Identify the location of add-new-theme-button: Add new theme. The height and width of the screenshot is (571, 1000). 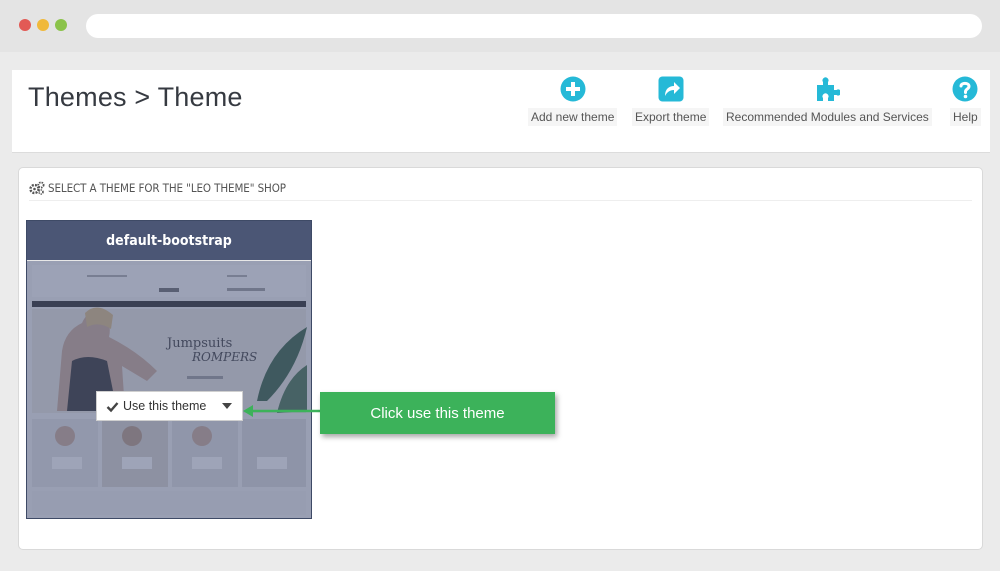
(573, 104).